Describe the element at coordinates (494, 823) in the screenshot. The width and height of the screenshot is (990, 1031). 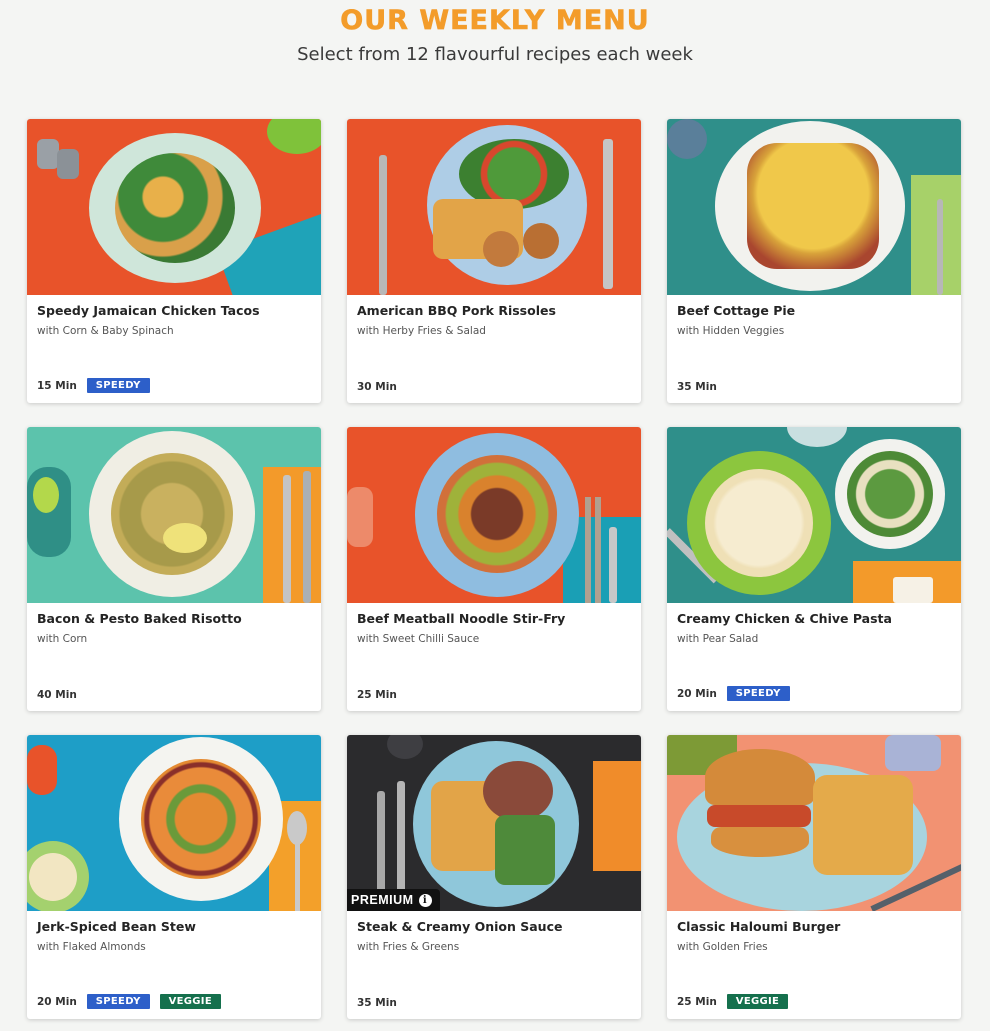
I see `recipe-photo: PREMIUM i` at that location.